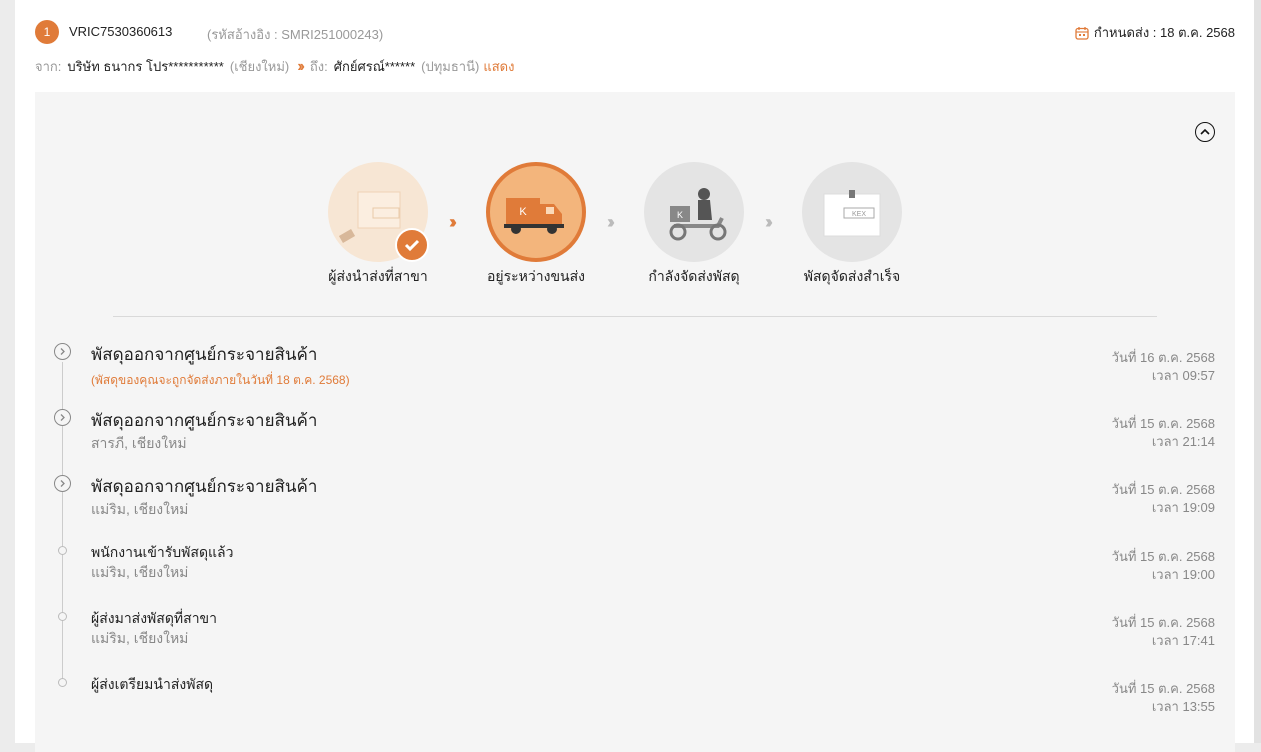 The image size is (1261, 752). I want to click on step-label: อยู่ระหว่างขนส่ง, so click(536, 276).